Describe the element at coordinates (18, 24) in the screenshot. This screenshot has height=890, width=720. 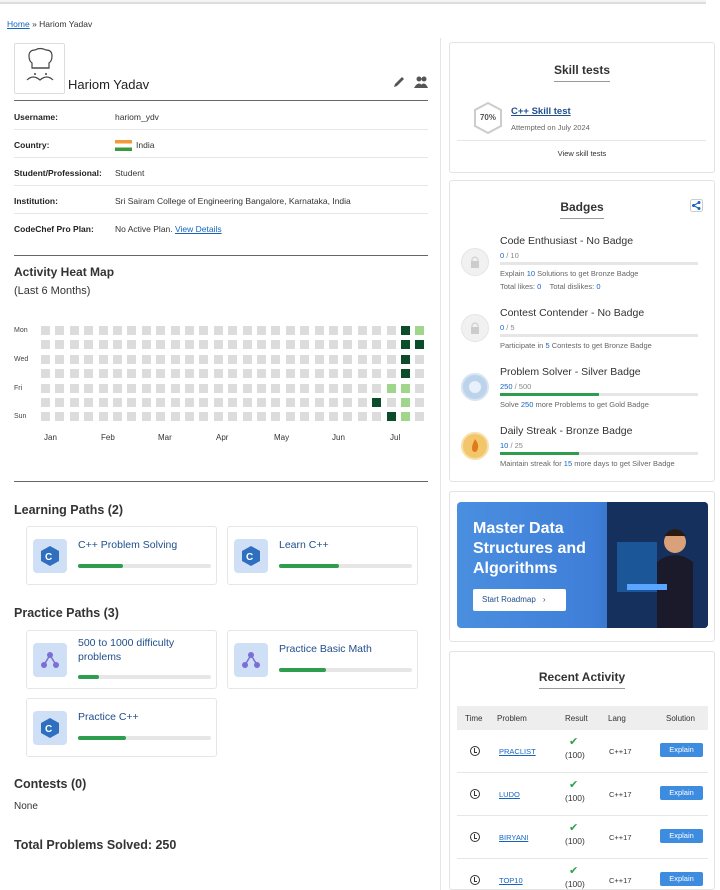
I see `breadcrumb-home-link: Home` at that location.